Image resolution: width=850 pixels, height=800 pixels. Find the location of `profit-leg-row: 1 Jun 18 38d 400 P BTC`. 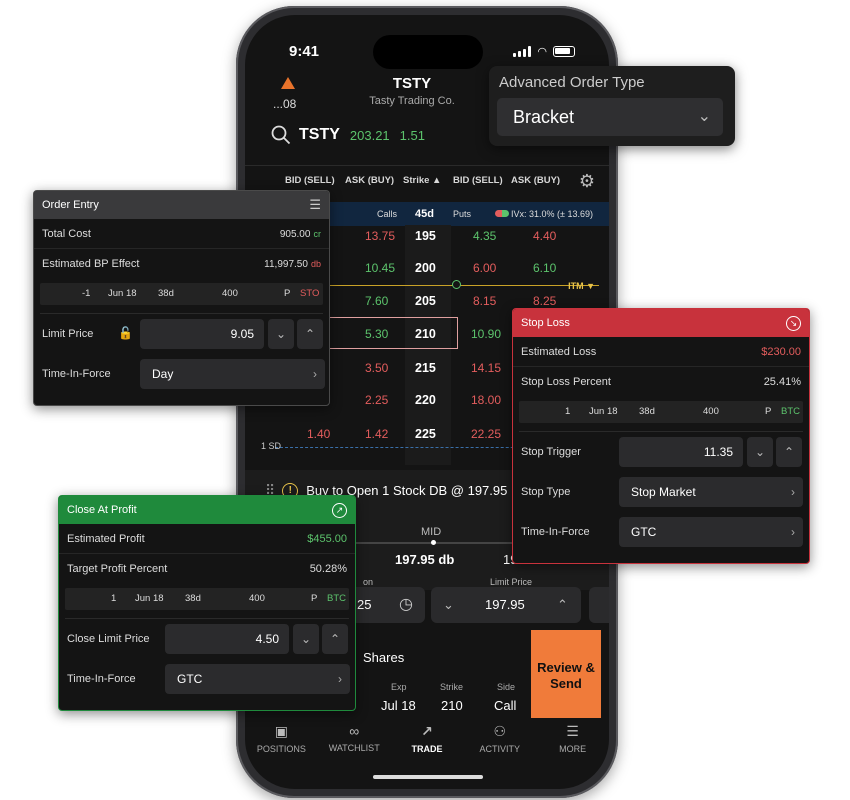

profit-leg-row: 1 Jun 18 38d 400 P BTC is located at coordinates (207, 599).